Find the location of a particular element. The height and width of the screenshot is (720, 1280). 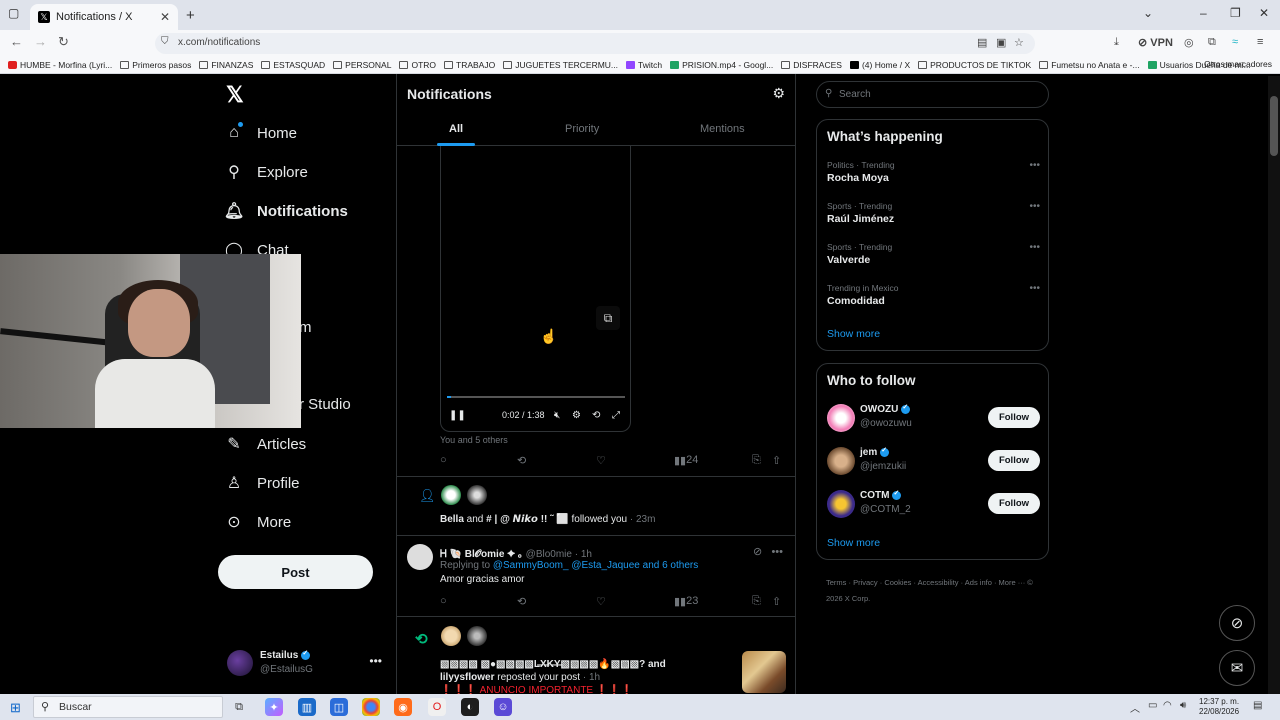

browser-tab: 𝕏 Notifications / X ✕ is located at coordinates (104, 17).